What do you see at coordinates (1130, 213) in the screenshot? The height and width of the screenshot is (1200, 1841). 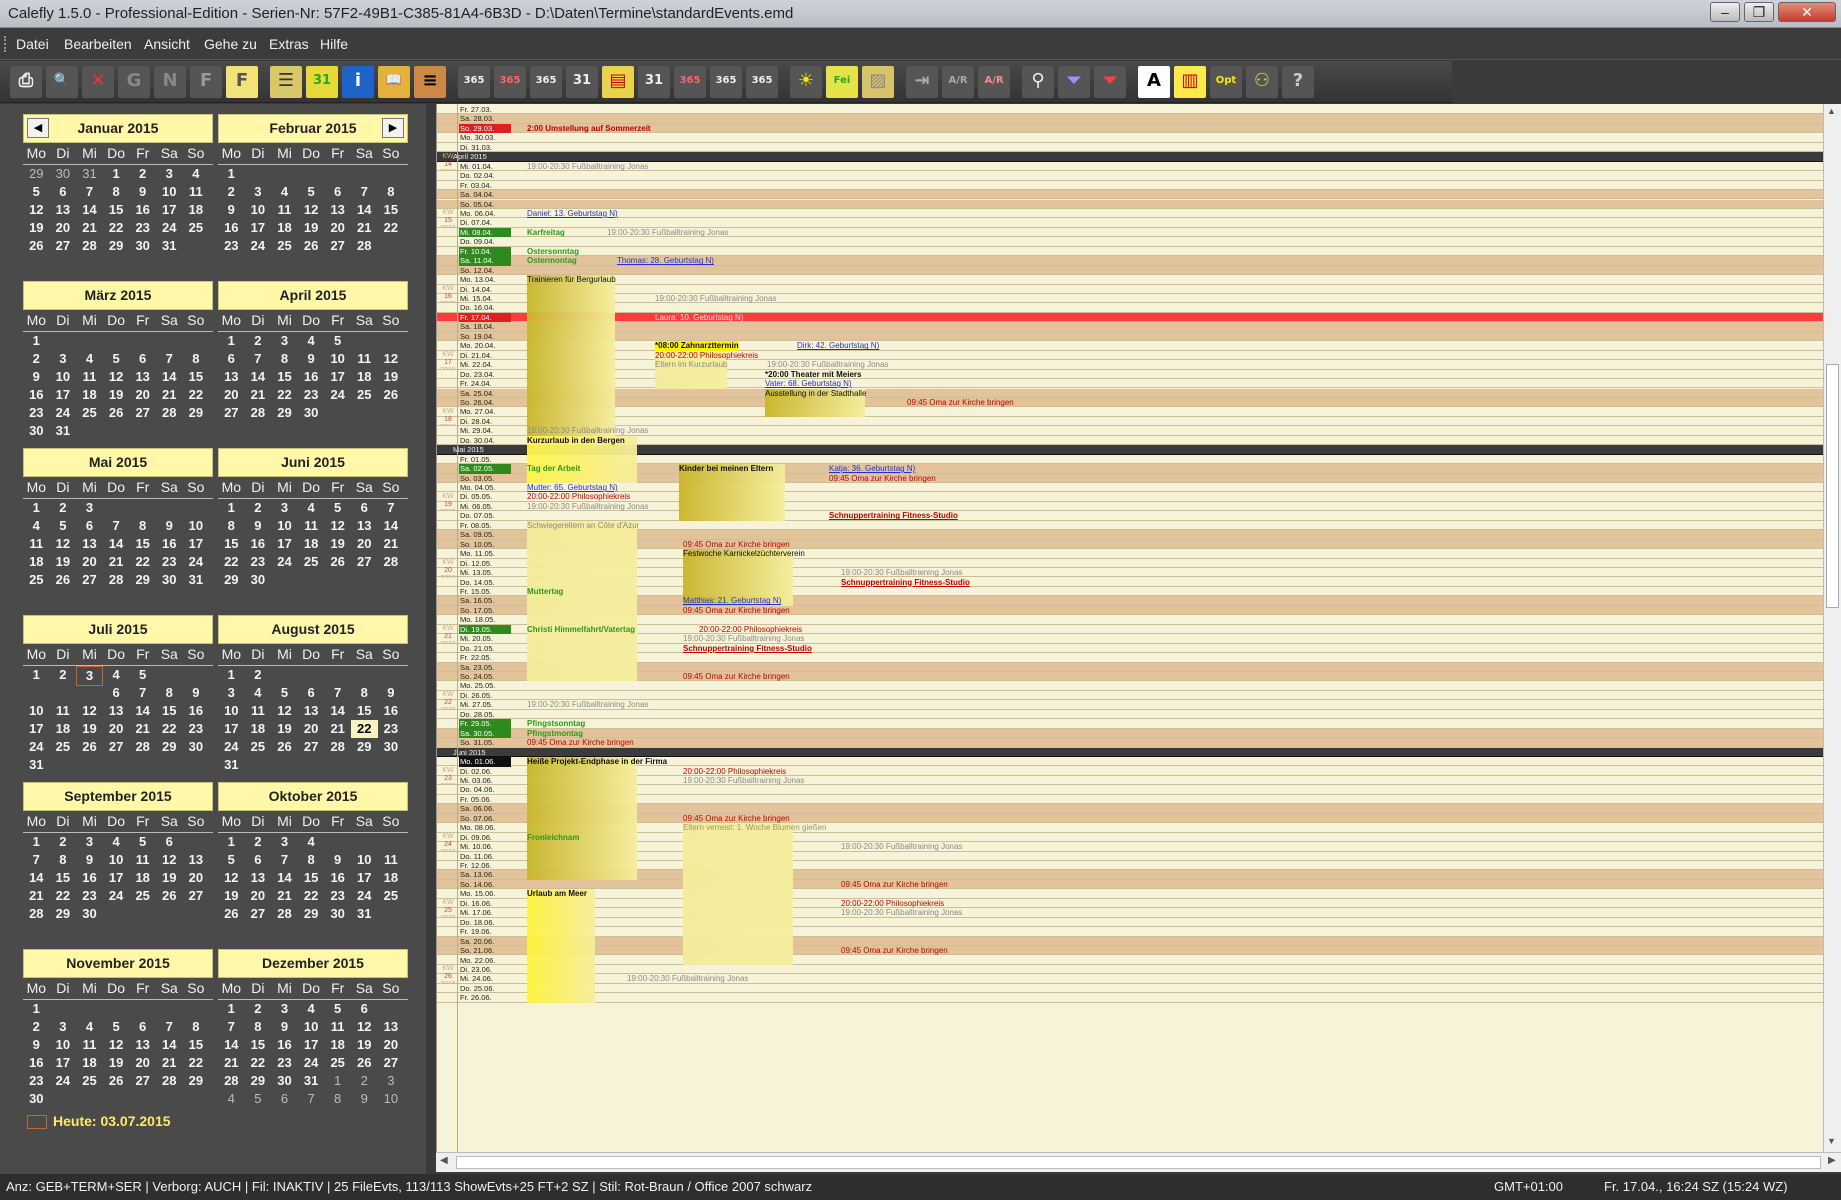 I see `day-row: Mo. 06.04.` at bounding box center [1130, 213].